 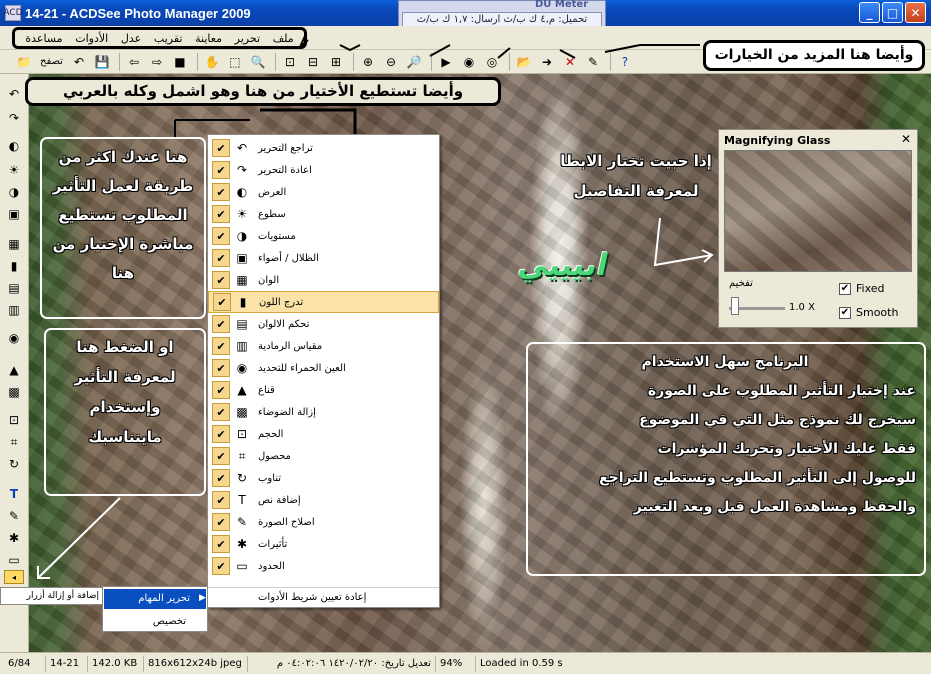 I want to click on smooth-checkbox: ✔, so click(x=845, y=313).